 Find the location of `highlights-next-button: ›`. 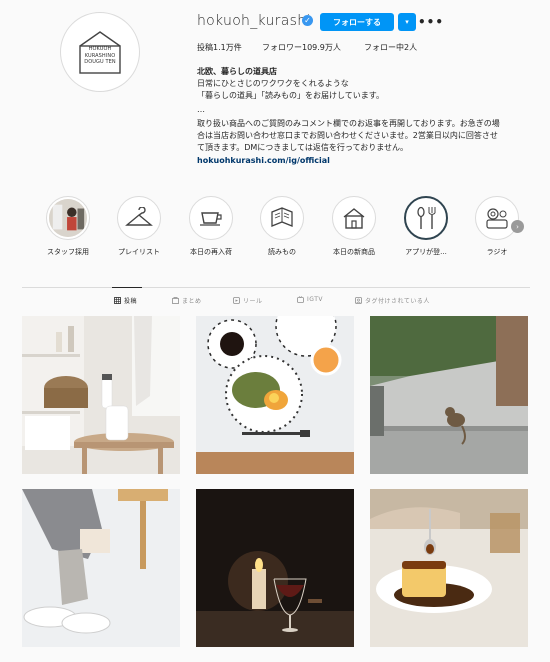

highlights-next-button: › is located at coordinates (517, 226).